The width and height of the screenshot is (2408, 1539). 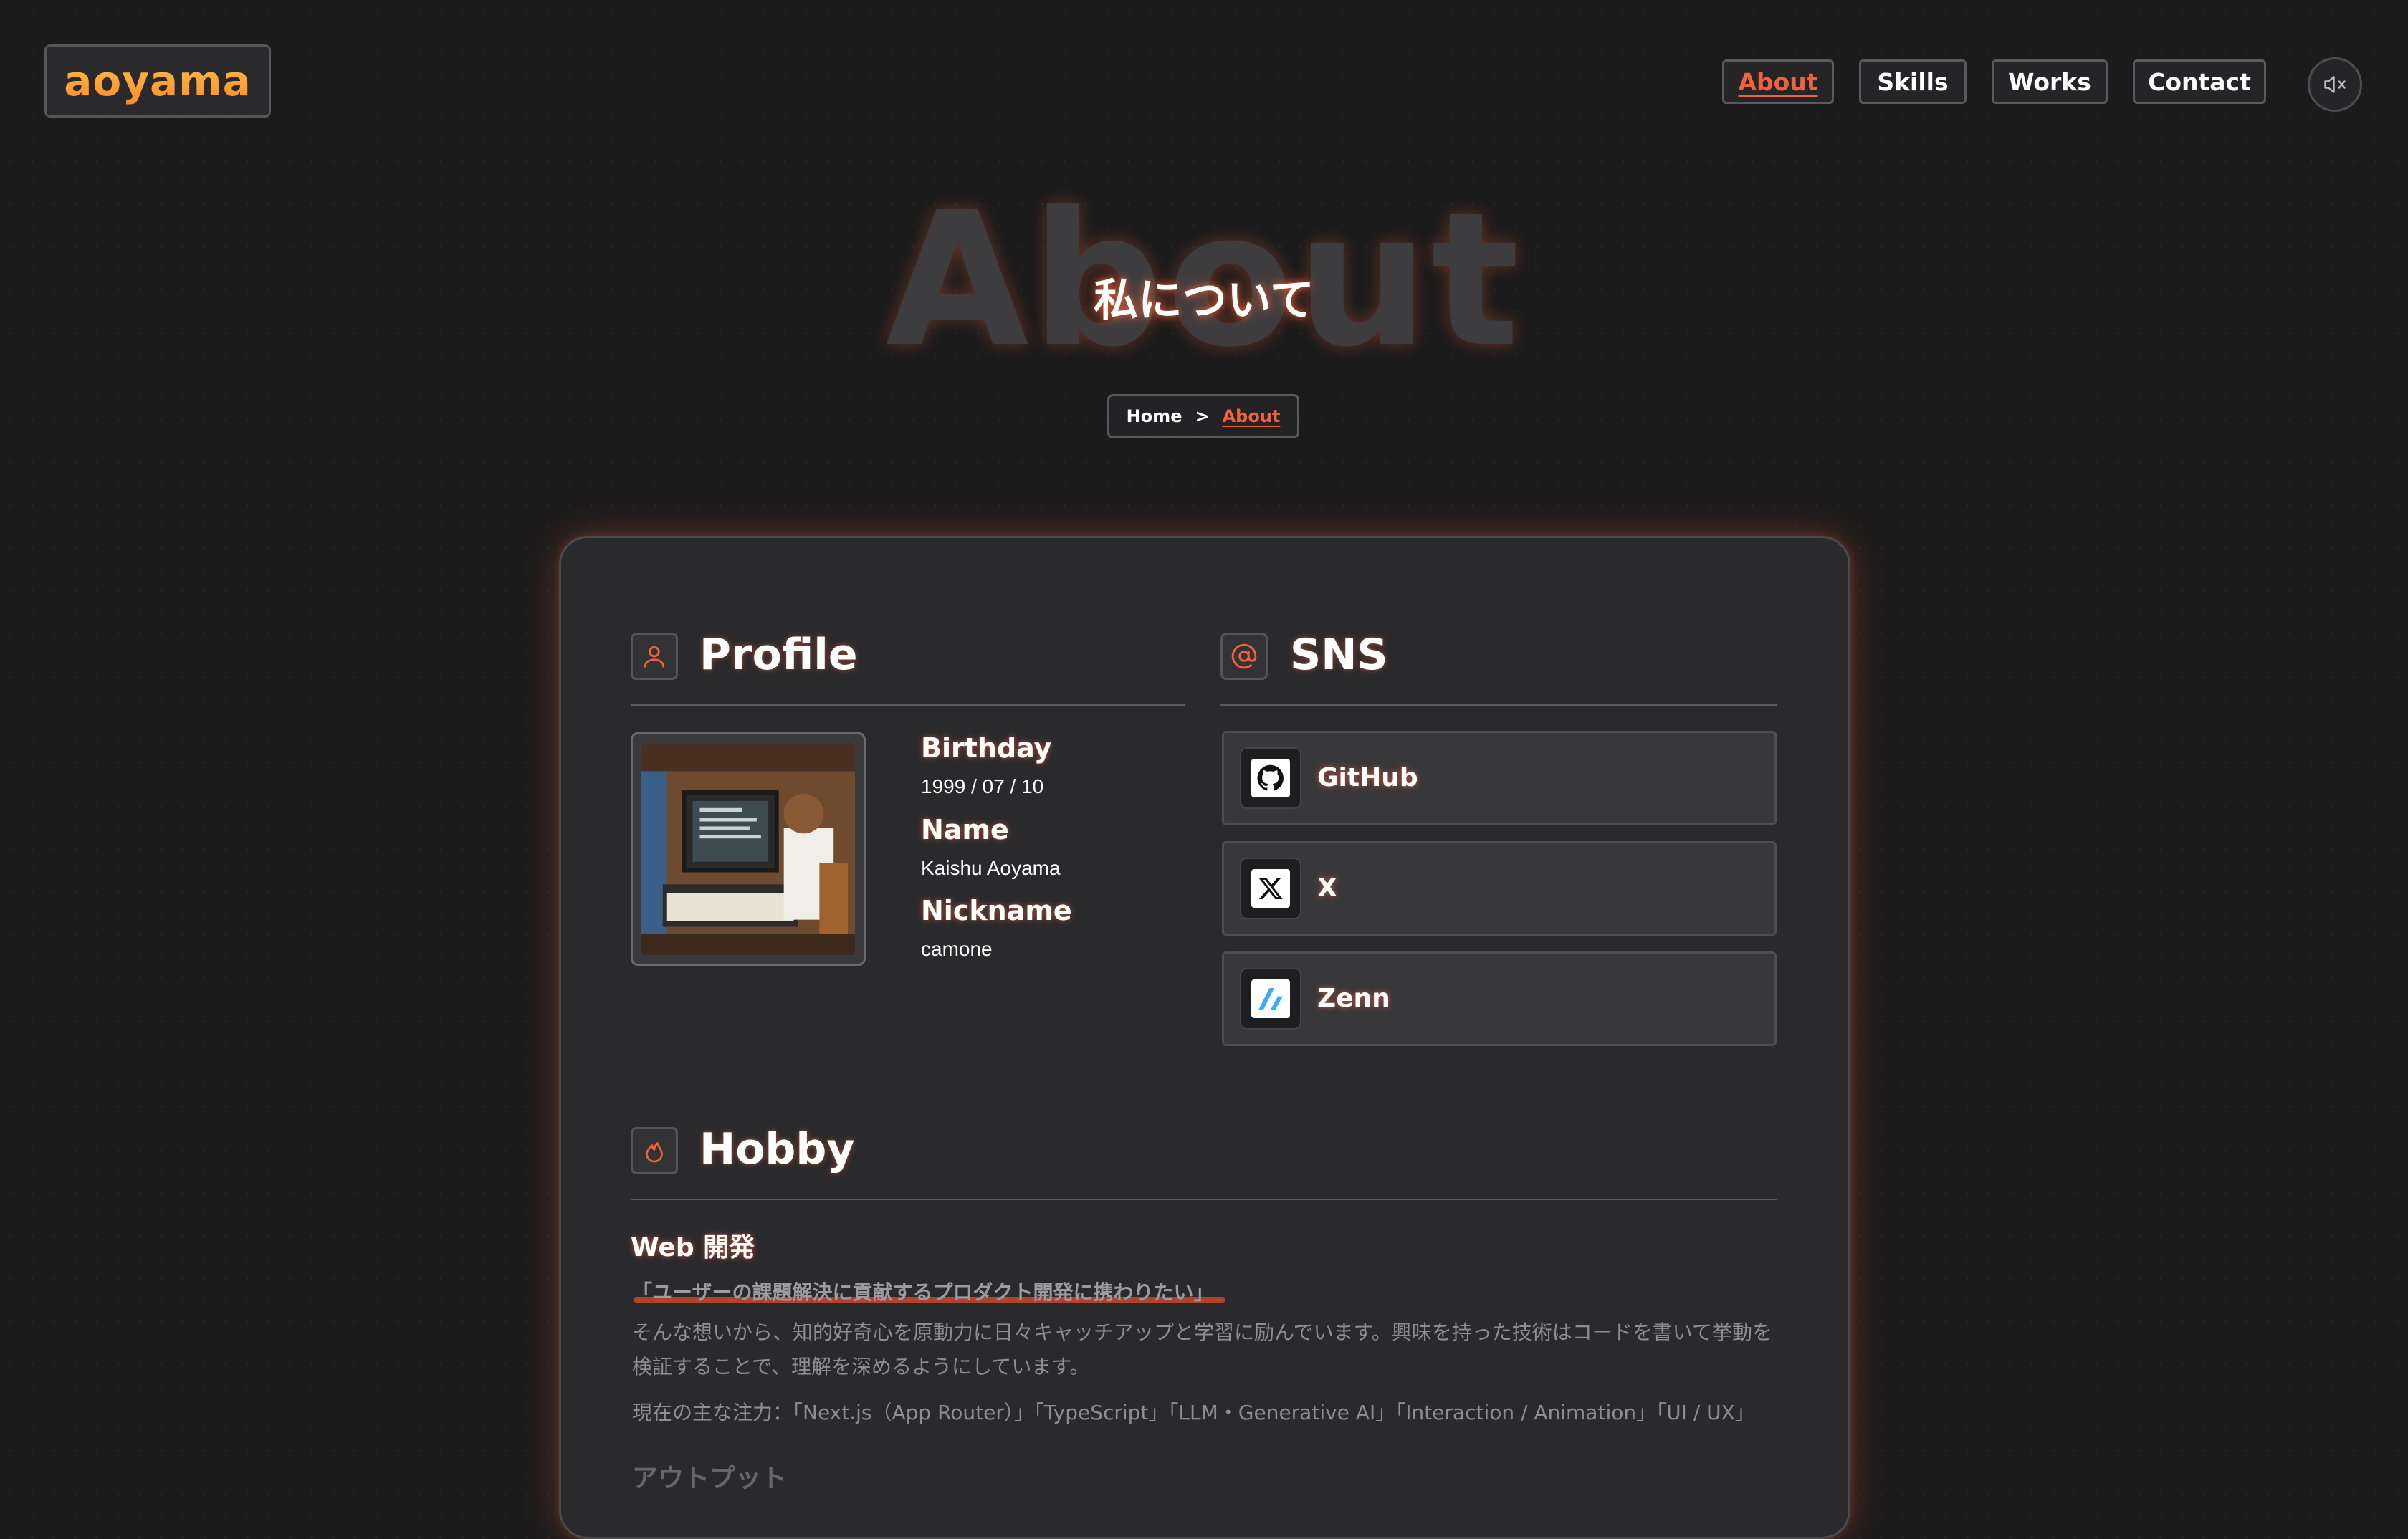 What do you see at coordinates (777, 1149) in the screenshot?
I see `hobby-heading: Hobby` at bounding box center [777, 1149].